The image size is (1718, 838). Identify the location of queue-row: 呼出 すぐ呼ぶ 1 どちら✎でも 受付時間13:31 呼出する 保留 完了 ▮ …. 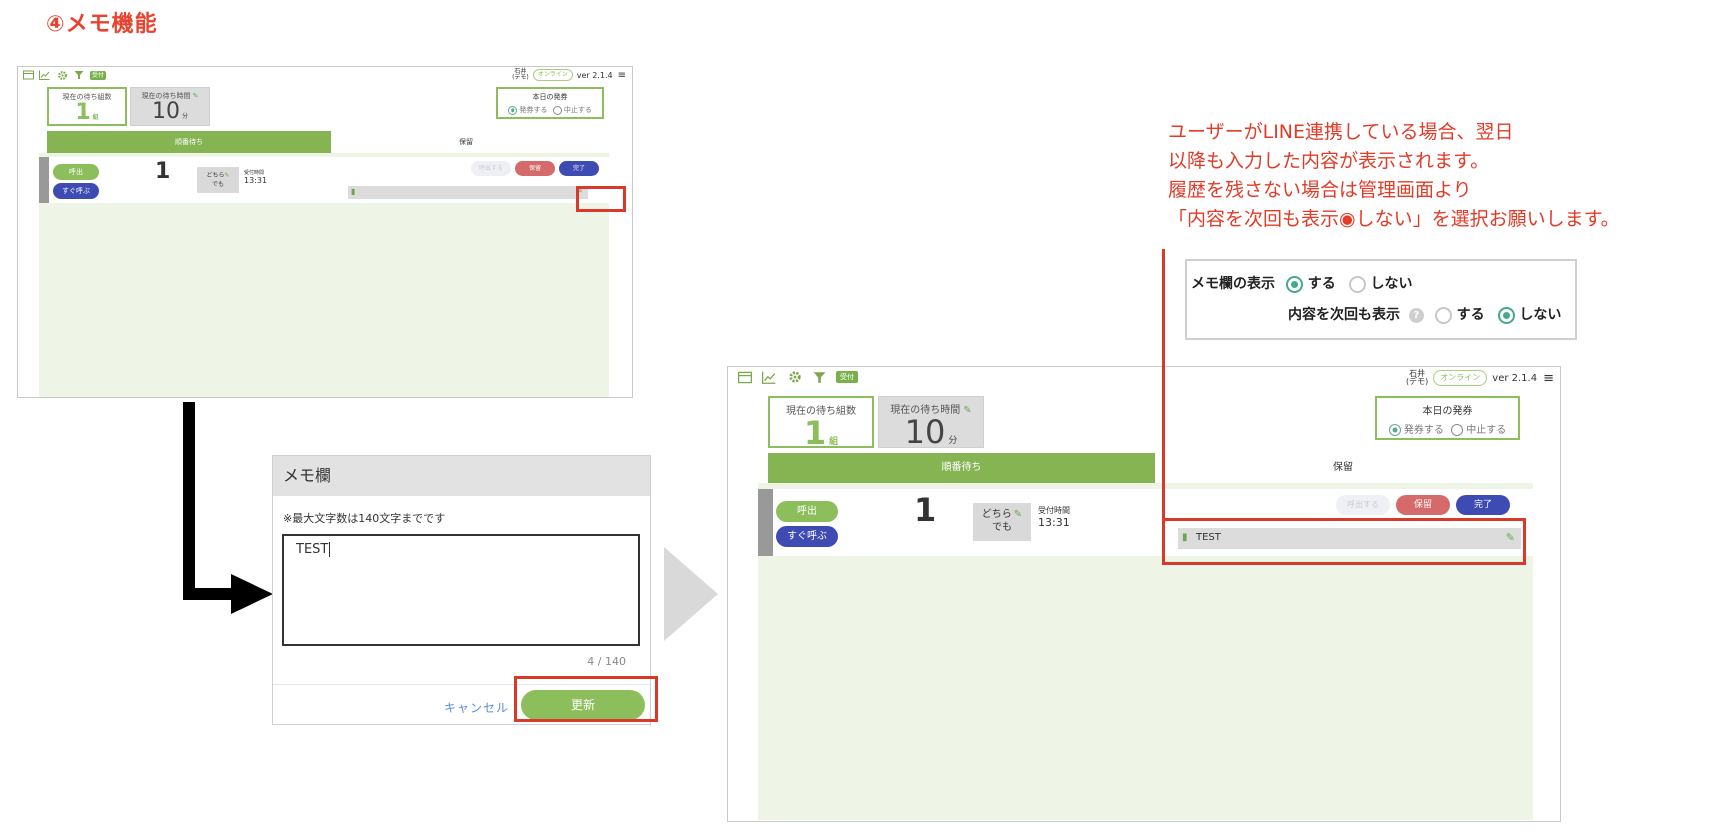
(324, 180).